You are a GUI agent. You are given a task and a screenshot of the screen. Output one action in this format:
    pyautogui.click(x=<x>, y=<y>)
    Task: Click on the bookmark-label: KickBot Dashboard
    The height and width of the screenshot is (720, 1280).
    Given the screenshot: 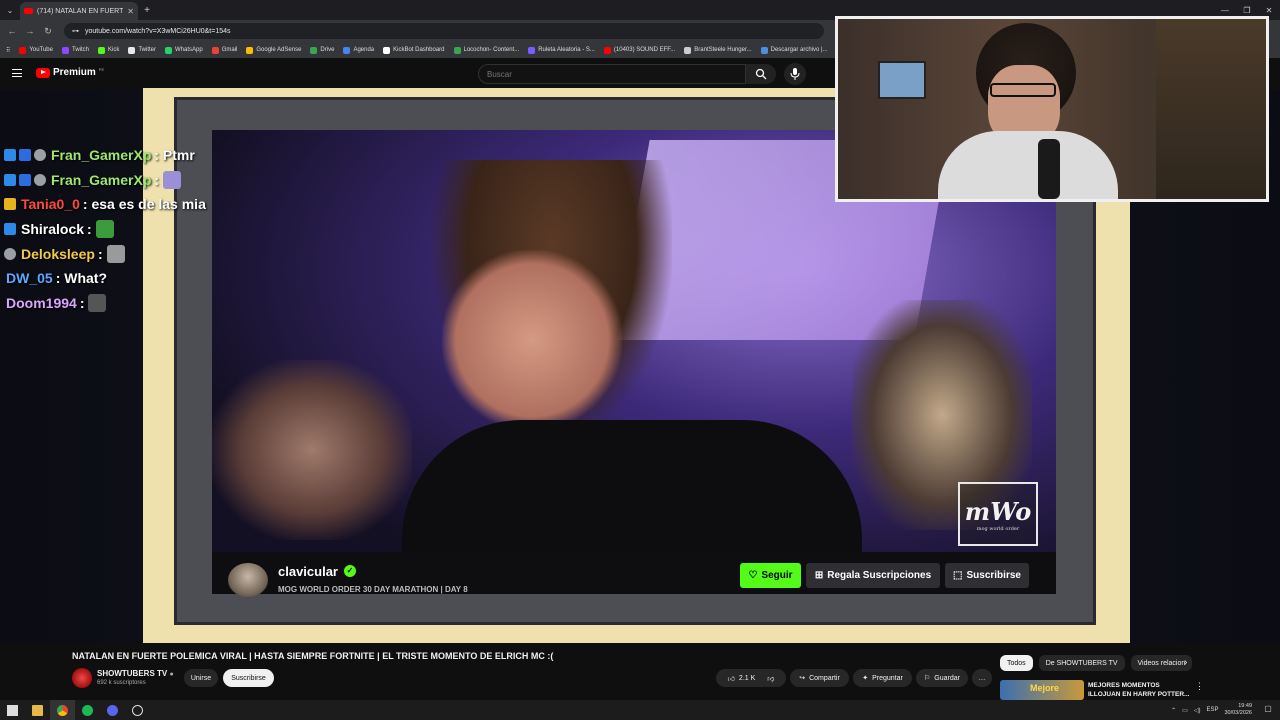 What is the action you would take?
    pyautogui.click(x=419, y=50)
    